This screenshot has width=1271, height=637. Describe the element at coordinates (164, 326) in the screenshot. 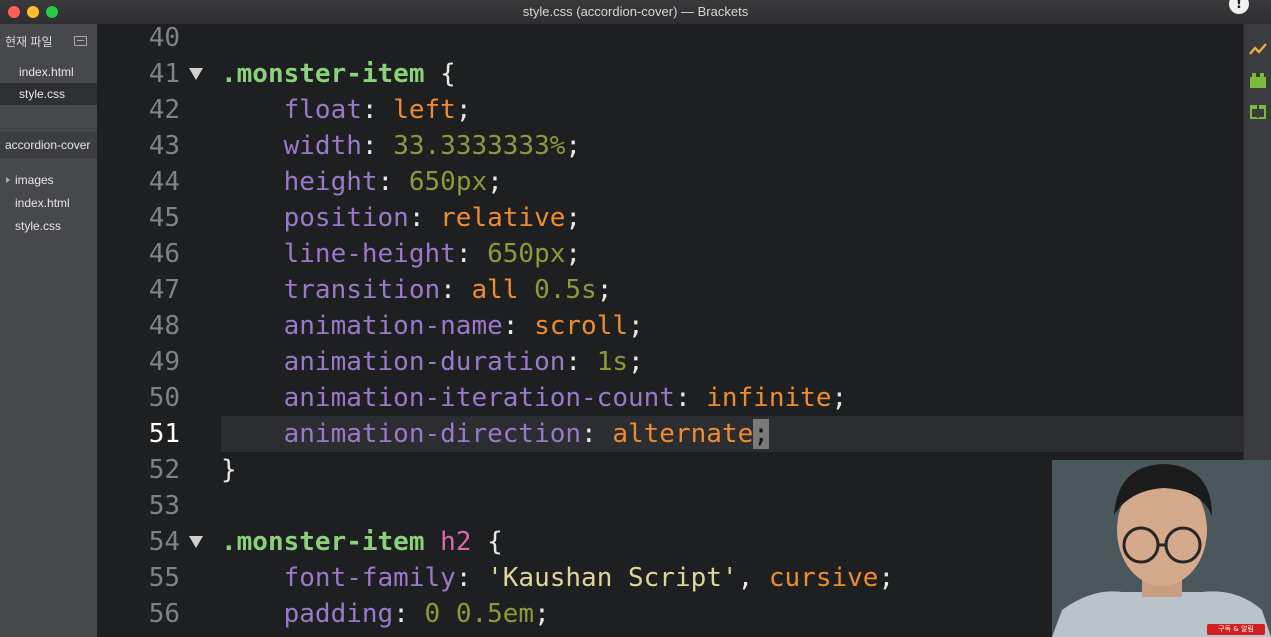

I see `line-number: 48` at that location.